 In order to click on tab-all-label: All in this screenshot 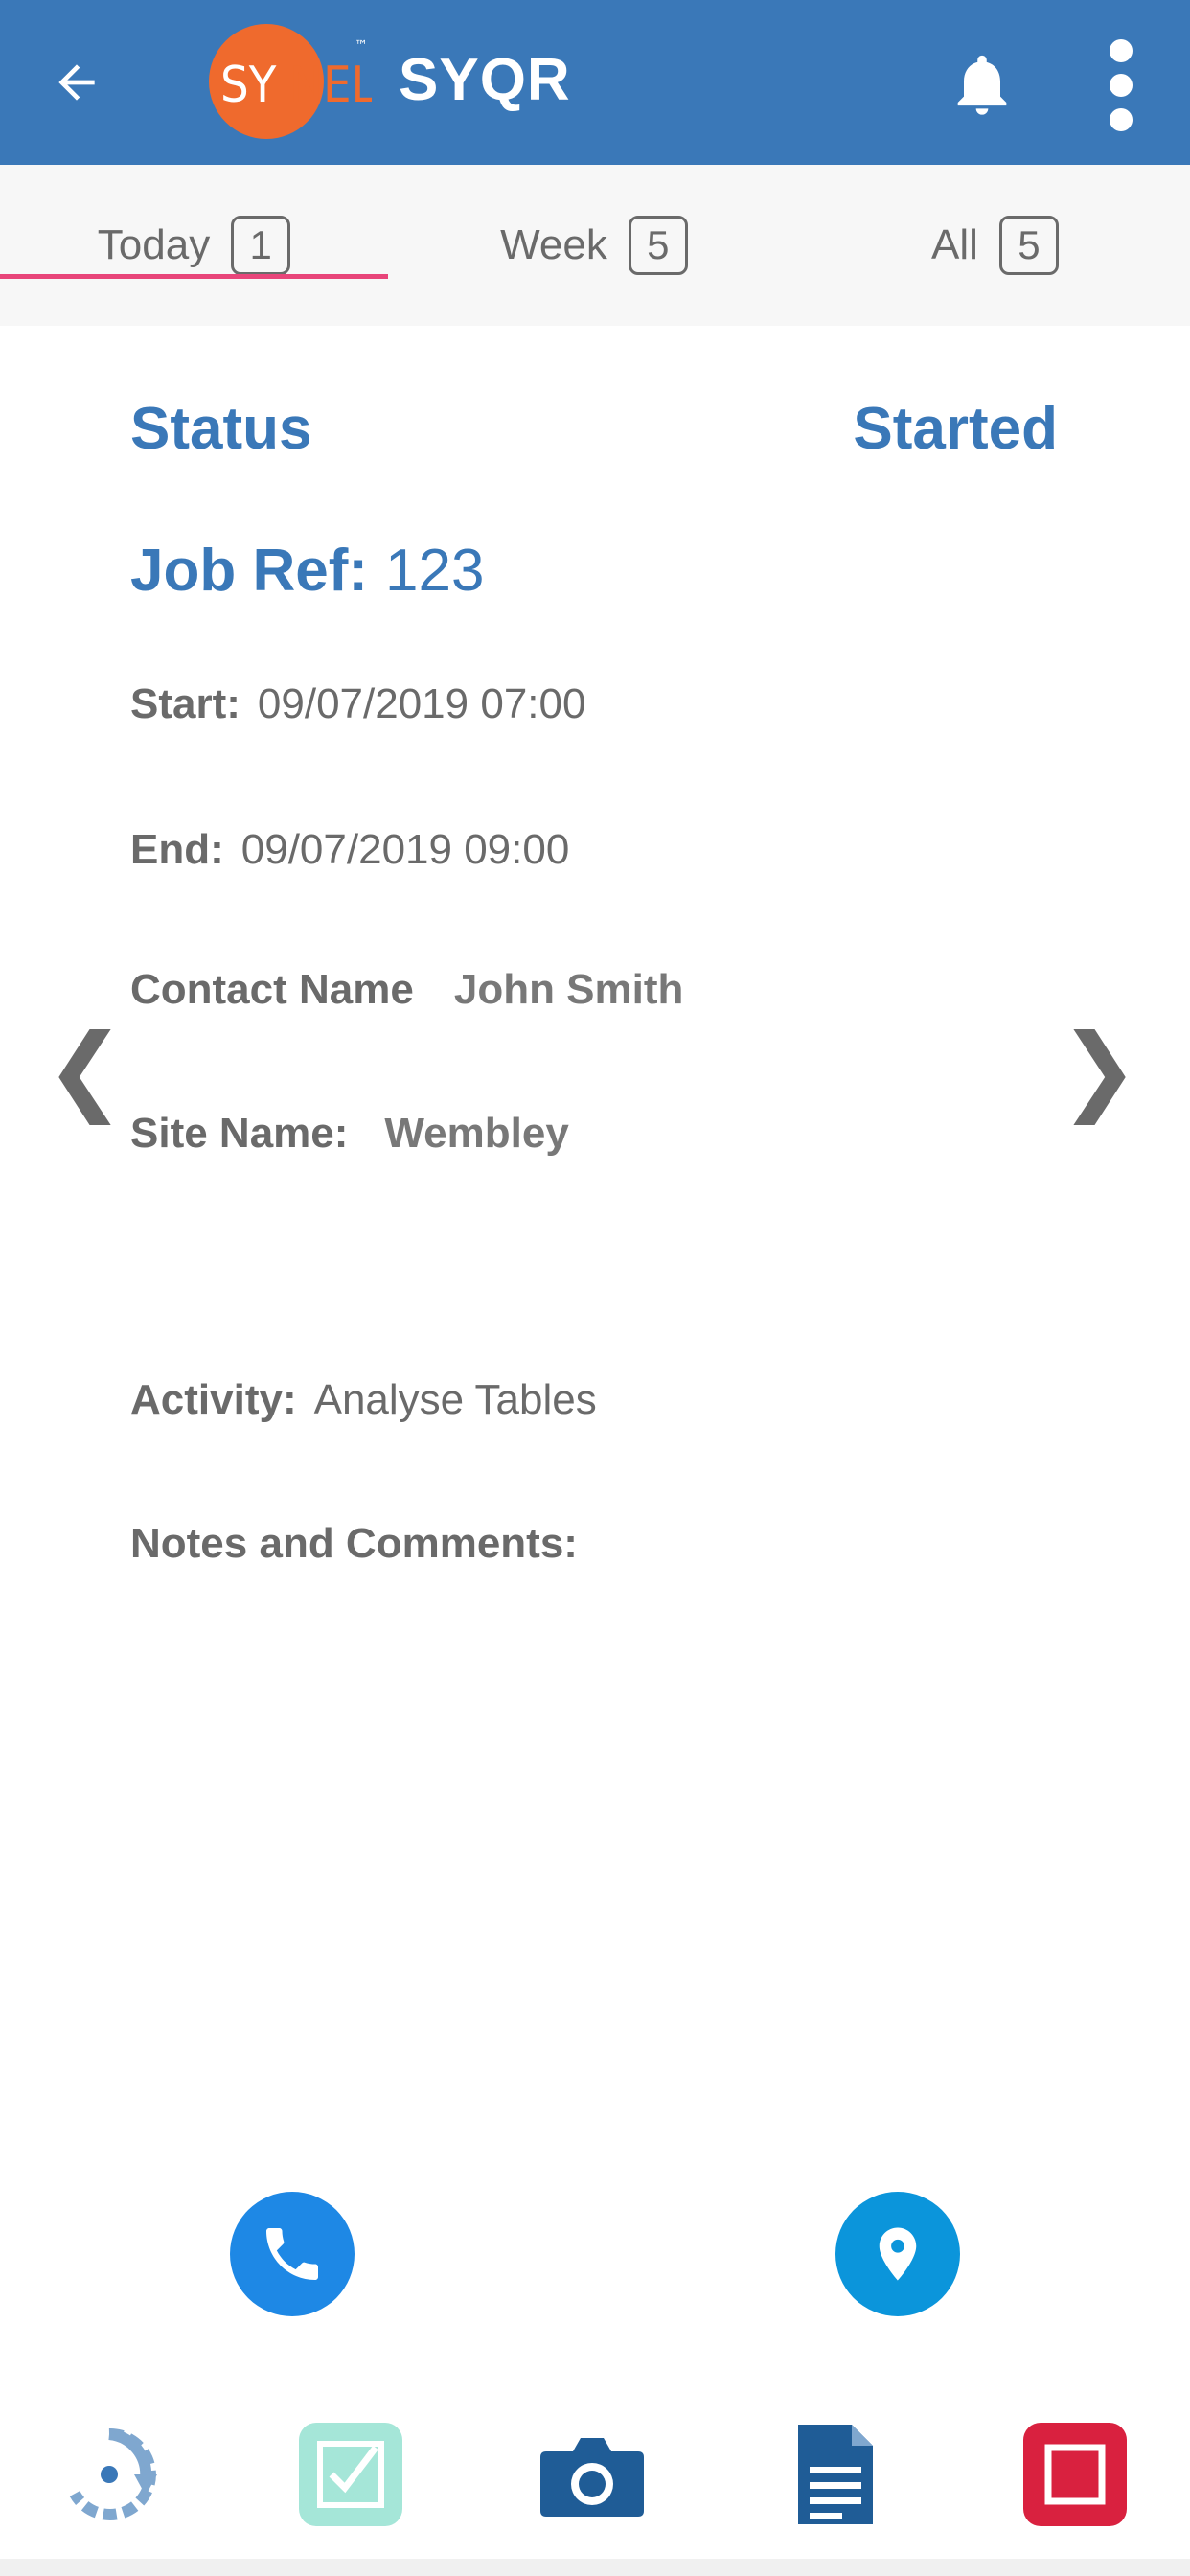, I will do `click(955, 244)`.